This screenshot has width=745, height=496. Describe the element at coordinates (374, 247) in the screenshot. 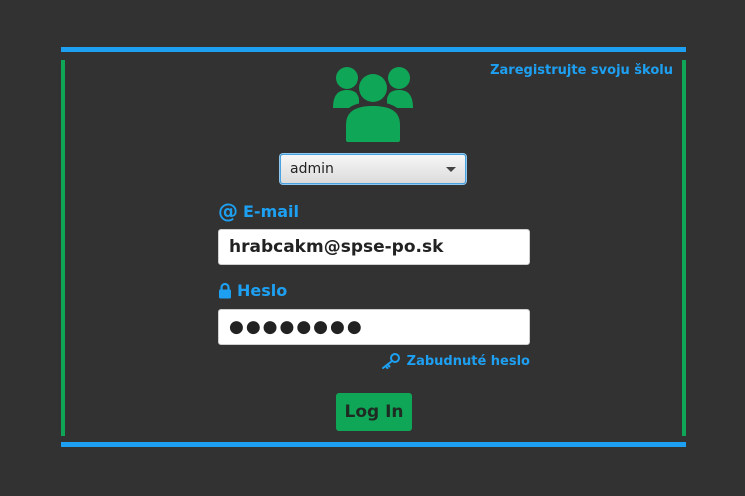

I see `email-field` at that location.